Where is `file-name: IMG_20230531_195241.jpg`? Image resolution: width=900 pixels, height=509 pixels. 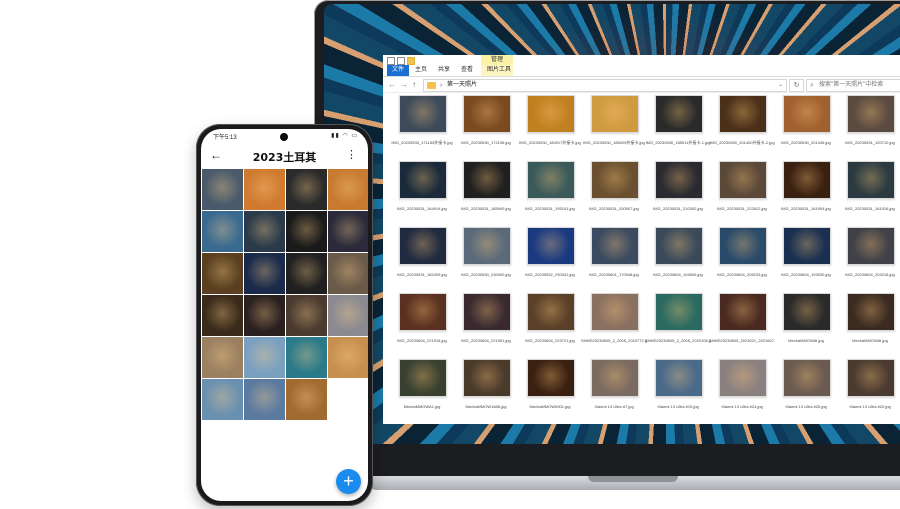
file-name: IMG_20230531_195241.jpg is located at coordinates (550, 208).